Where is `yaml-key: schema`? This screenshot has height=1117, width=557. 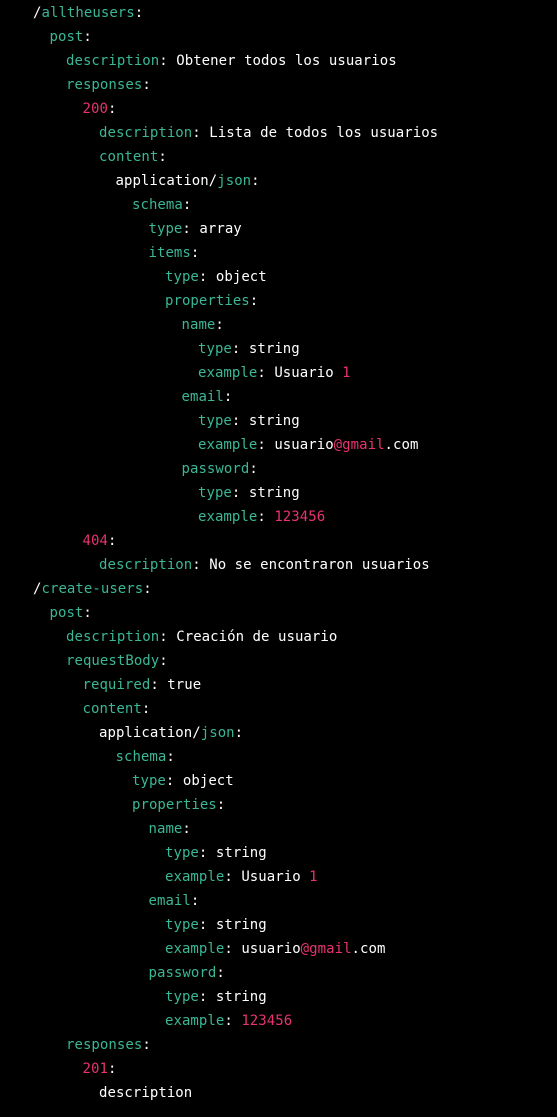
yaml-key: schema is located at coordinates (141, 757).